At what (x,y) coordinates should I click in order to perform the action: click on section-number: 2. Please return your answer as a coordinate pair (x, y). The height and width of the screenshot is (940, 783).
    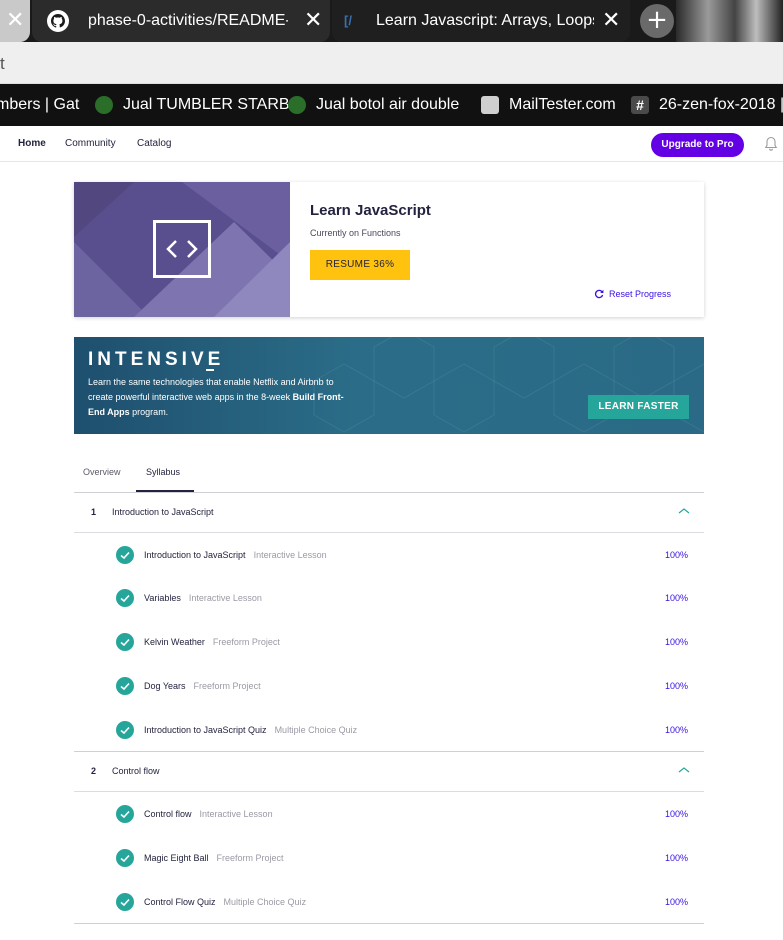
    Looking at the image, I should click on (94, 771).